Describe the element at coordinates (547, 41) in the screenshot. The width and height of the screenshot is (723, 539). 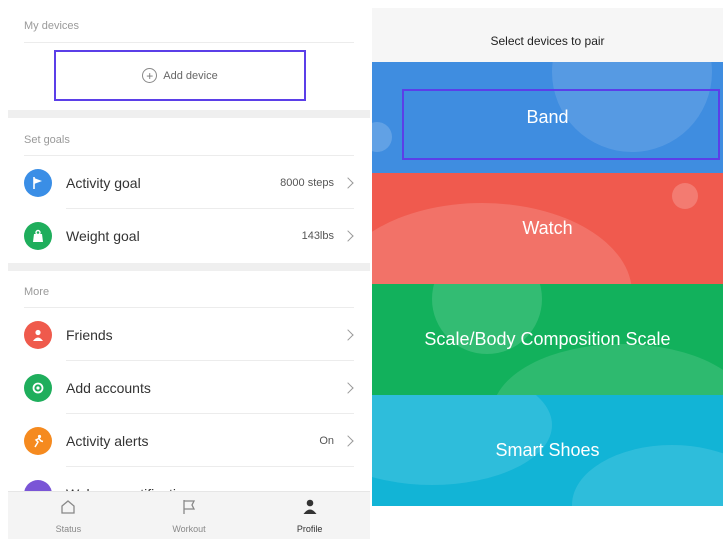
I see `page-title: Select devices to pair` at that location.